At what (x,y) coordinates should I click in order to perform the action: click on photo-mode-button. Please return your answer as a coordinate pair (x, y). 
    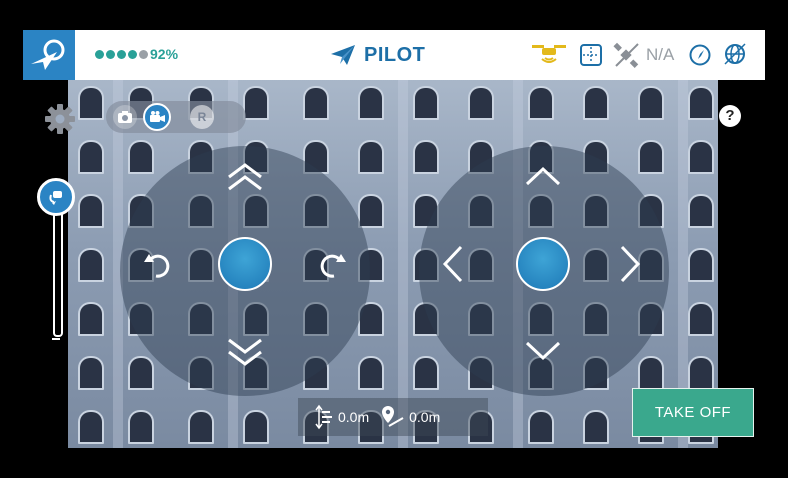
    Looking at the image, I should click on (125, 117).